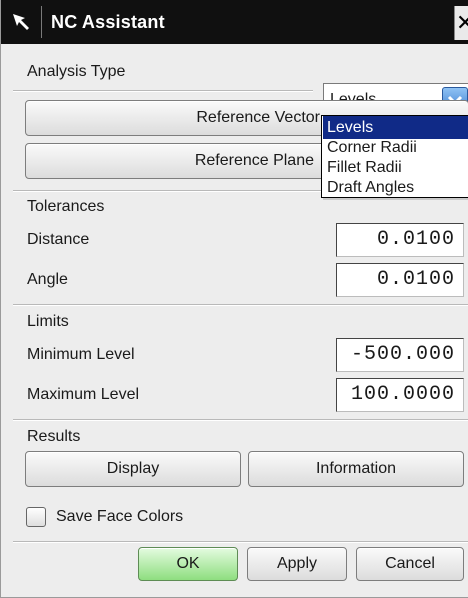 The width and height of the screenshot is (468, 598). Describe the element at coordinates (83, 394) in the screenshot. I see `maximum-level-label: Maximum Level` at that location.